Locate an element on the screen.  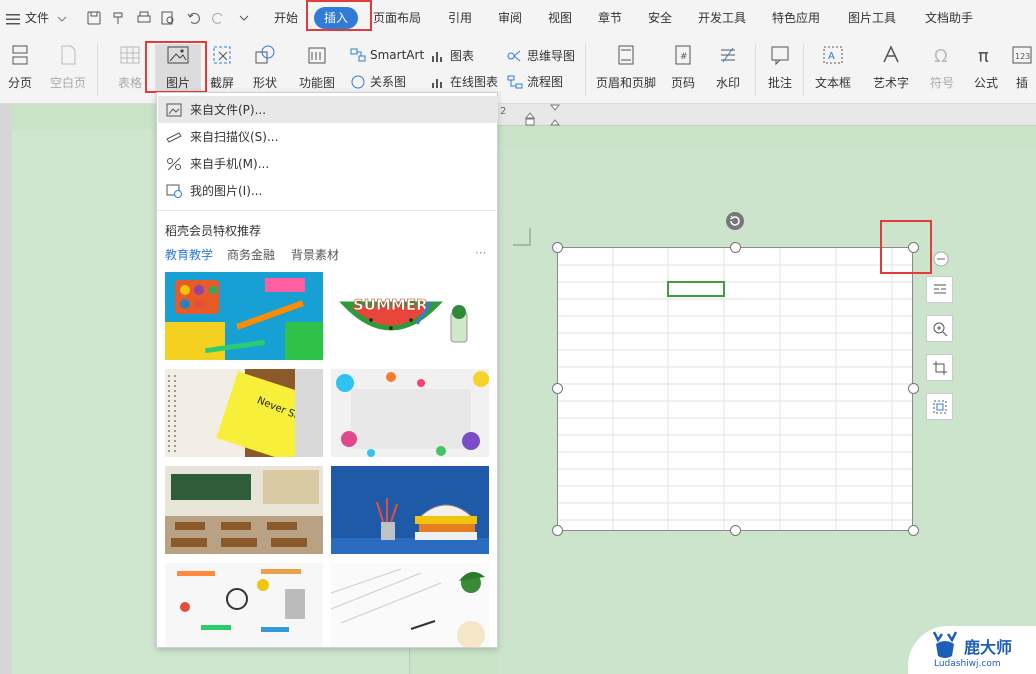
chevron-down-icon is located at coordinates (62, 18).